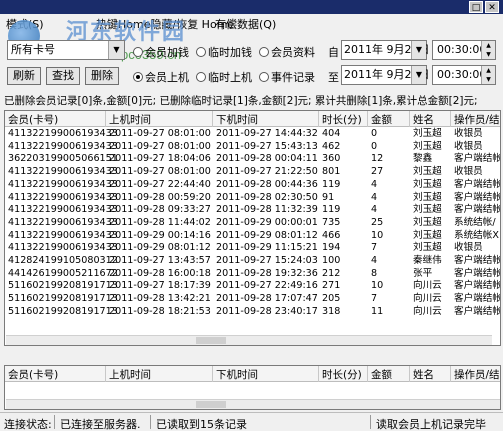  I want to click on table-cell: 2011-09-28 16:00:18, so click(160, 273).